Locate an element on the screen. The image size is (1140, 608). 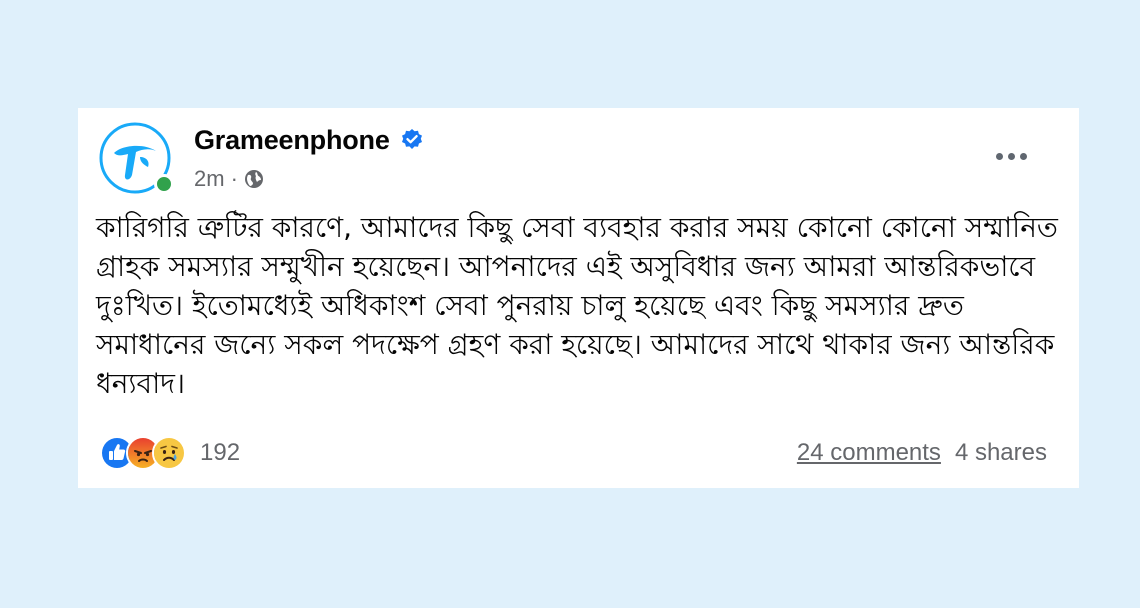
verified-badge-icon is located at coordinates (412, 140).